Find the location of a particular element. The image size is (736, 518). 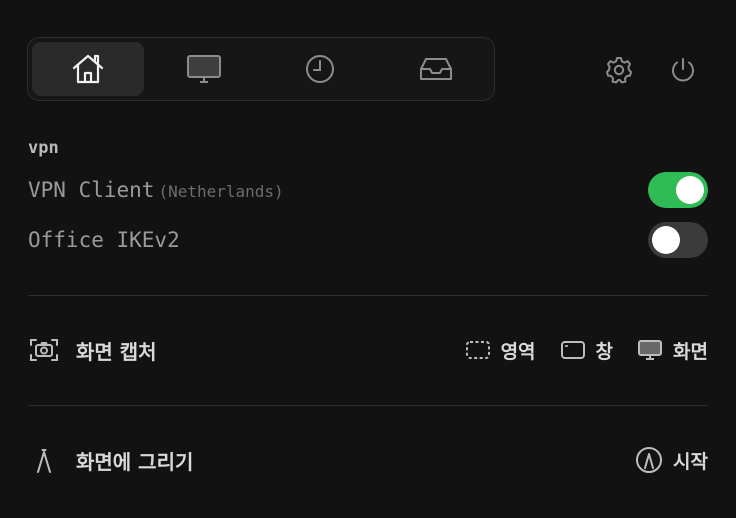

camera-icon is located at coordinates (44, 350).